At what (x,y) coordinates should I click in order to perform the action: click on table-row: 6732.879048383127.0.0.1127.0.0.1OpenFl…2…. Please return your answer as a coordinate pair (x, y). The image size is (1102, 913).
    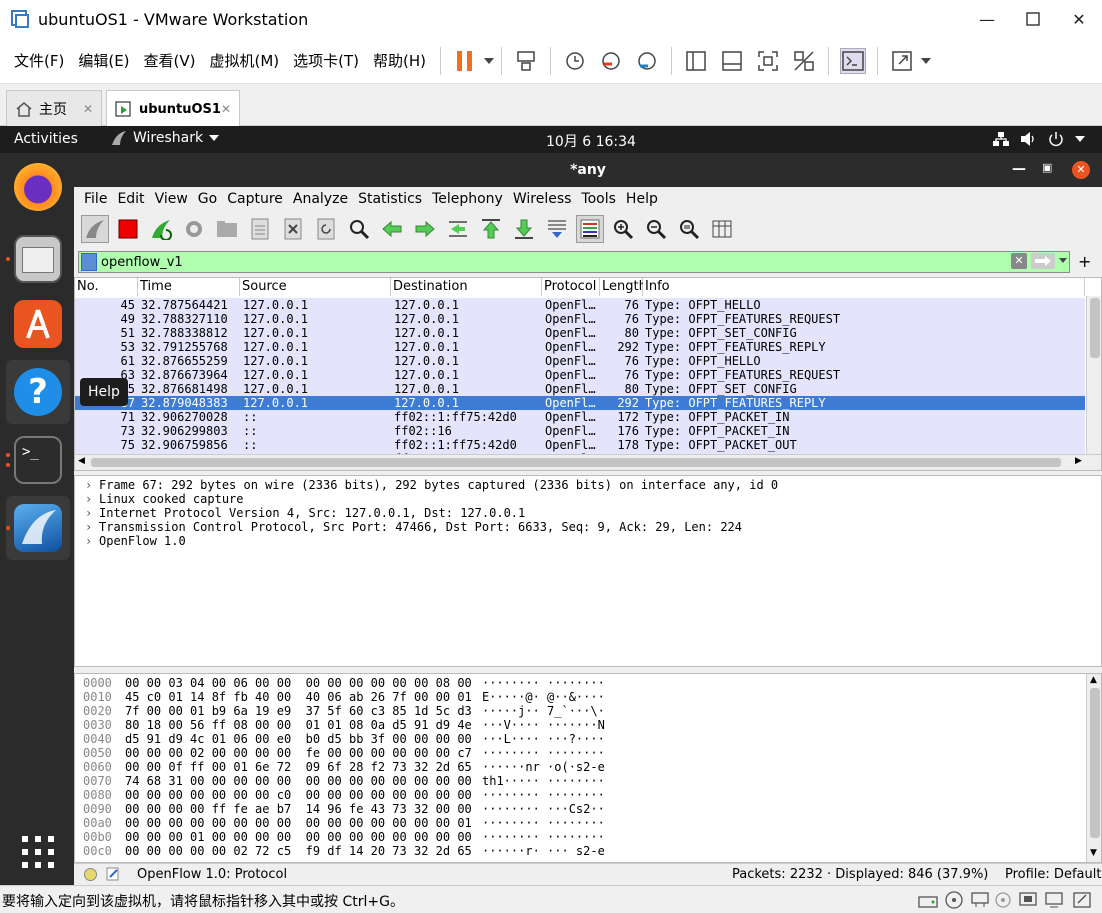
    Looking at the image, I should click on (580, 403).